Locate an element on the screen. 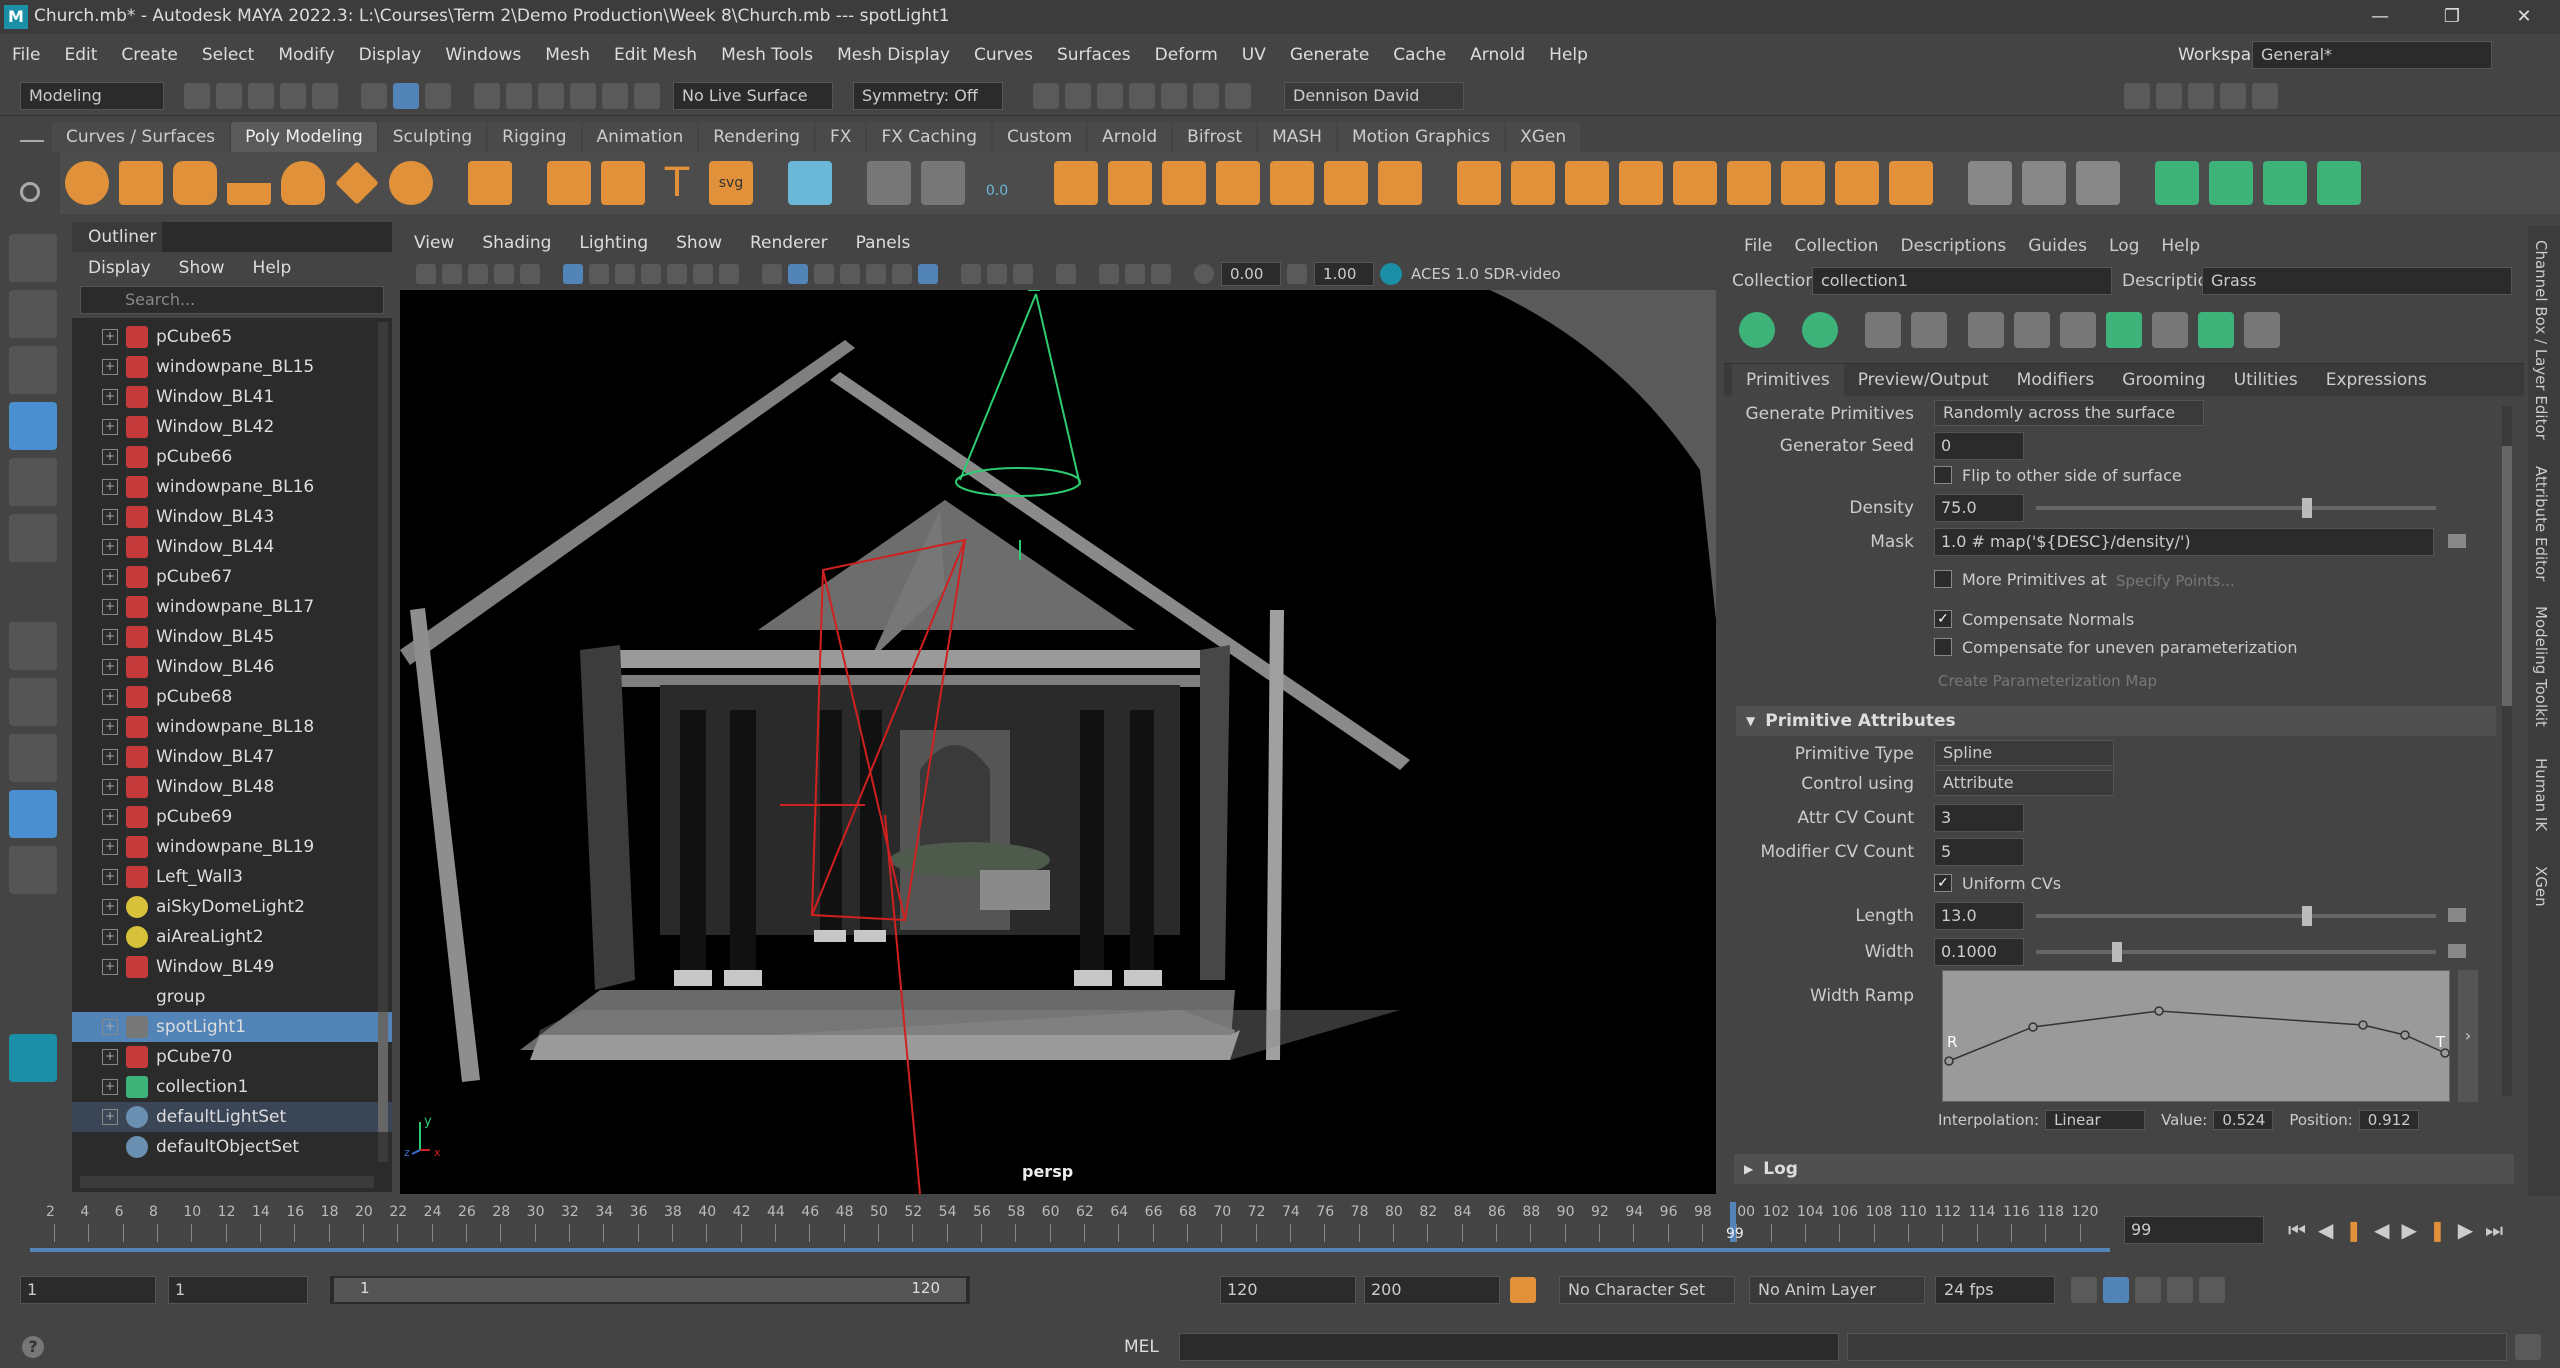 The width and height of the screenshot is (2560, 1368). wireframe-on-shaded-icon is located at coordinates (850, 274).